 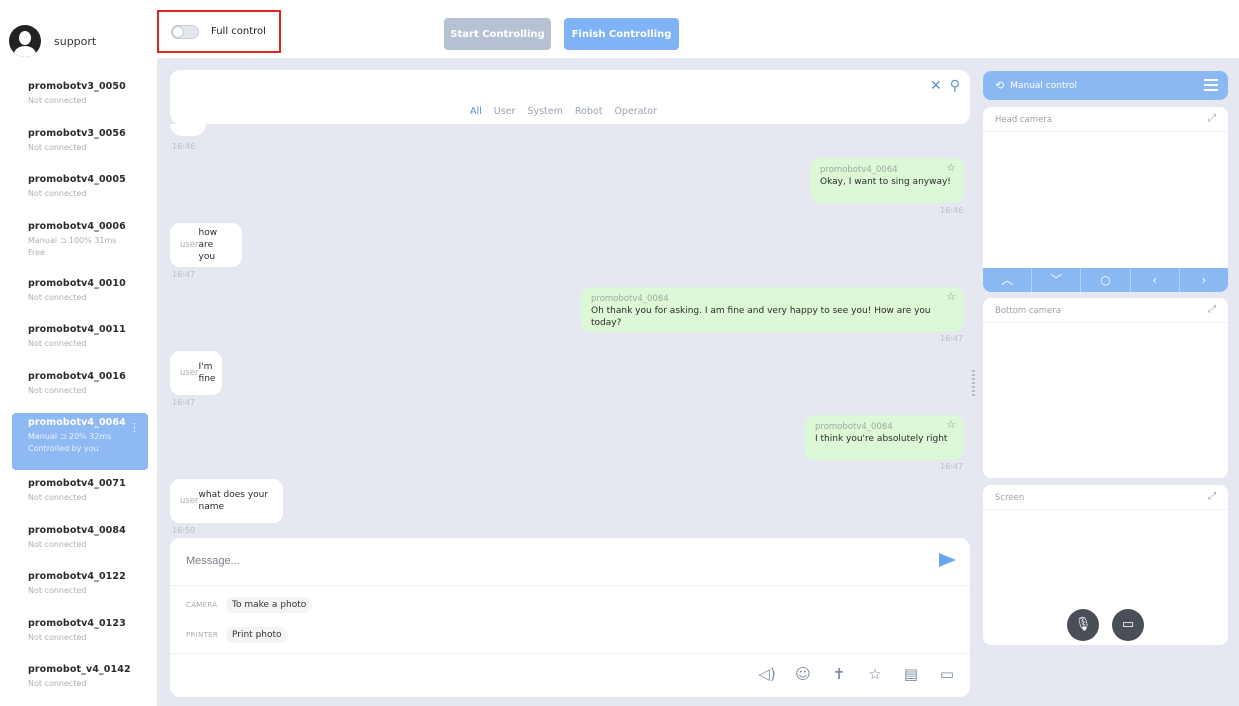 I want to click on robot-name: promobotv4_0123, so click(x=77, y=623).